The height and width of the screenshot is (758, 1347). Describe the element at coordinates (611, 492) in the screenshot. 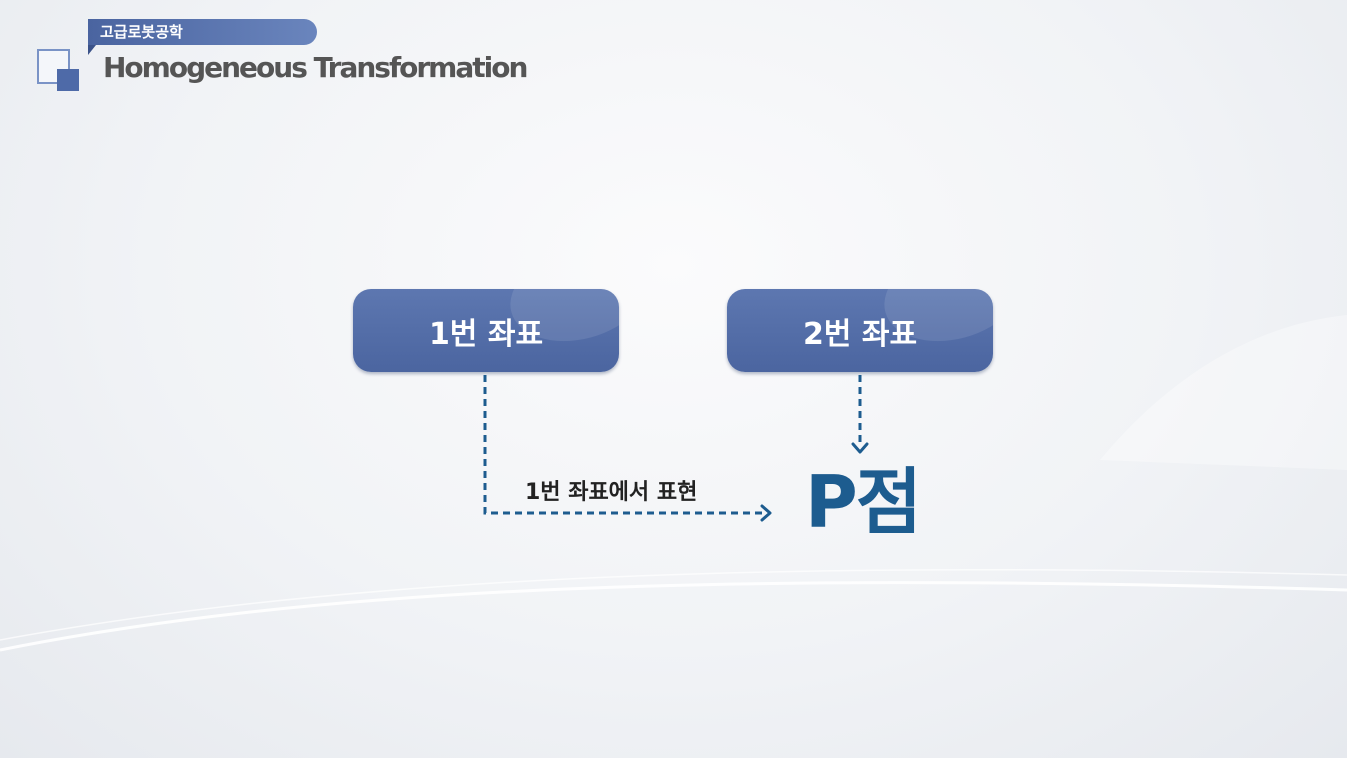

I see `expression-label: 1번 좌표에서 표현` at that location.